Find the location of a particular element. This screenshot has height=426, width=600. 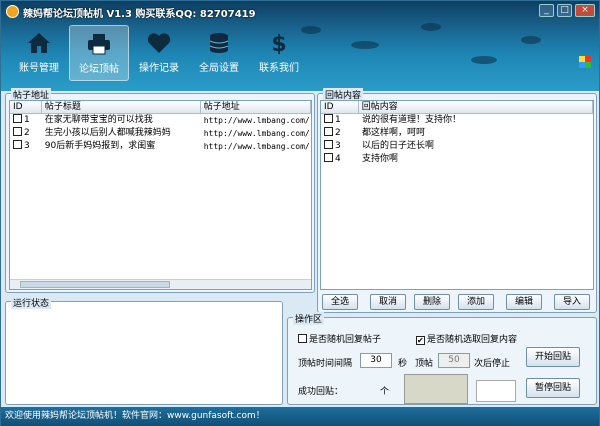

interval-unit: 秒 is located at coordinates (403, 364).